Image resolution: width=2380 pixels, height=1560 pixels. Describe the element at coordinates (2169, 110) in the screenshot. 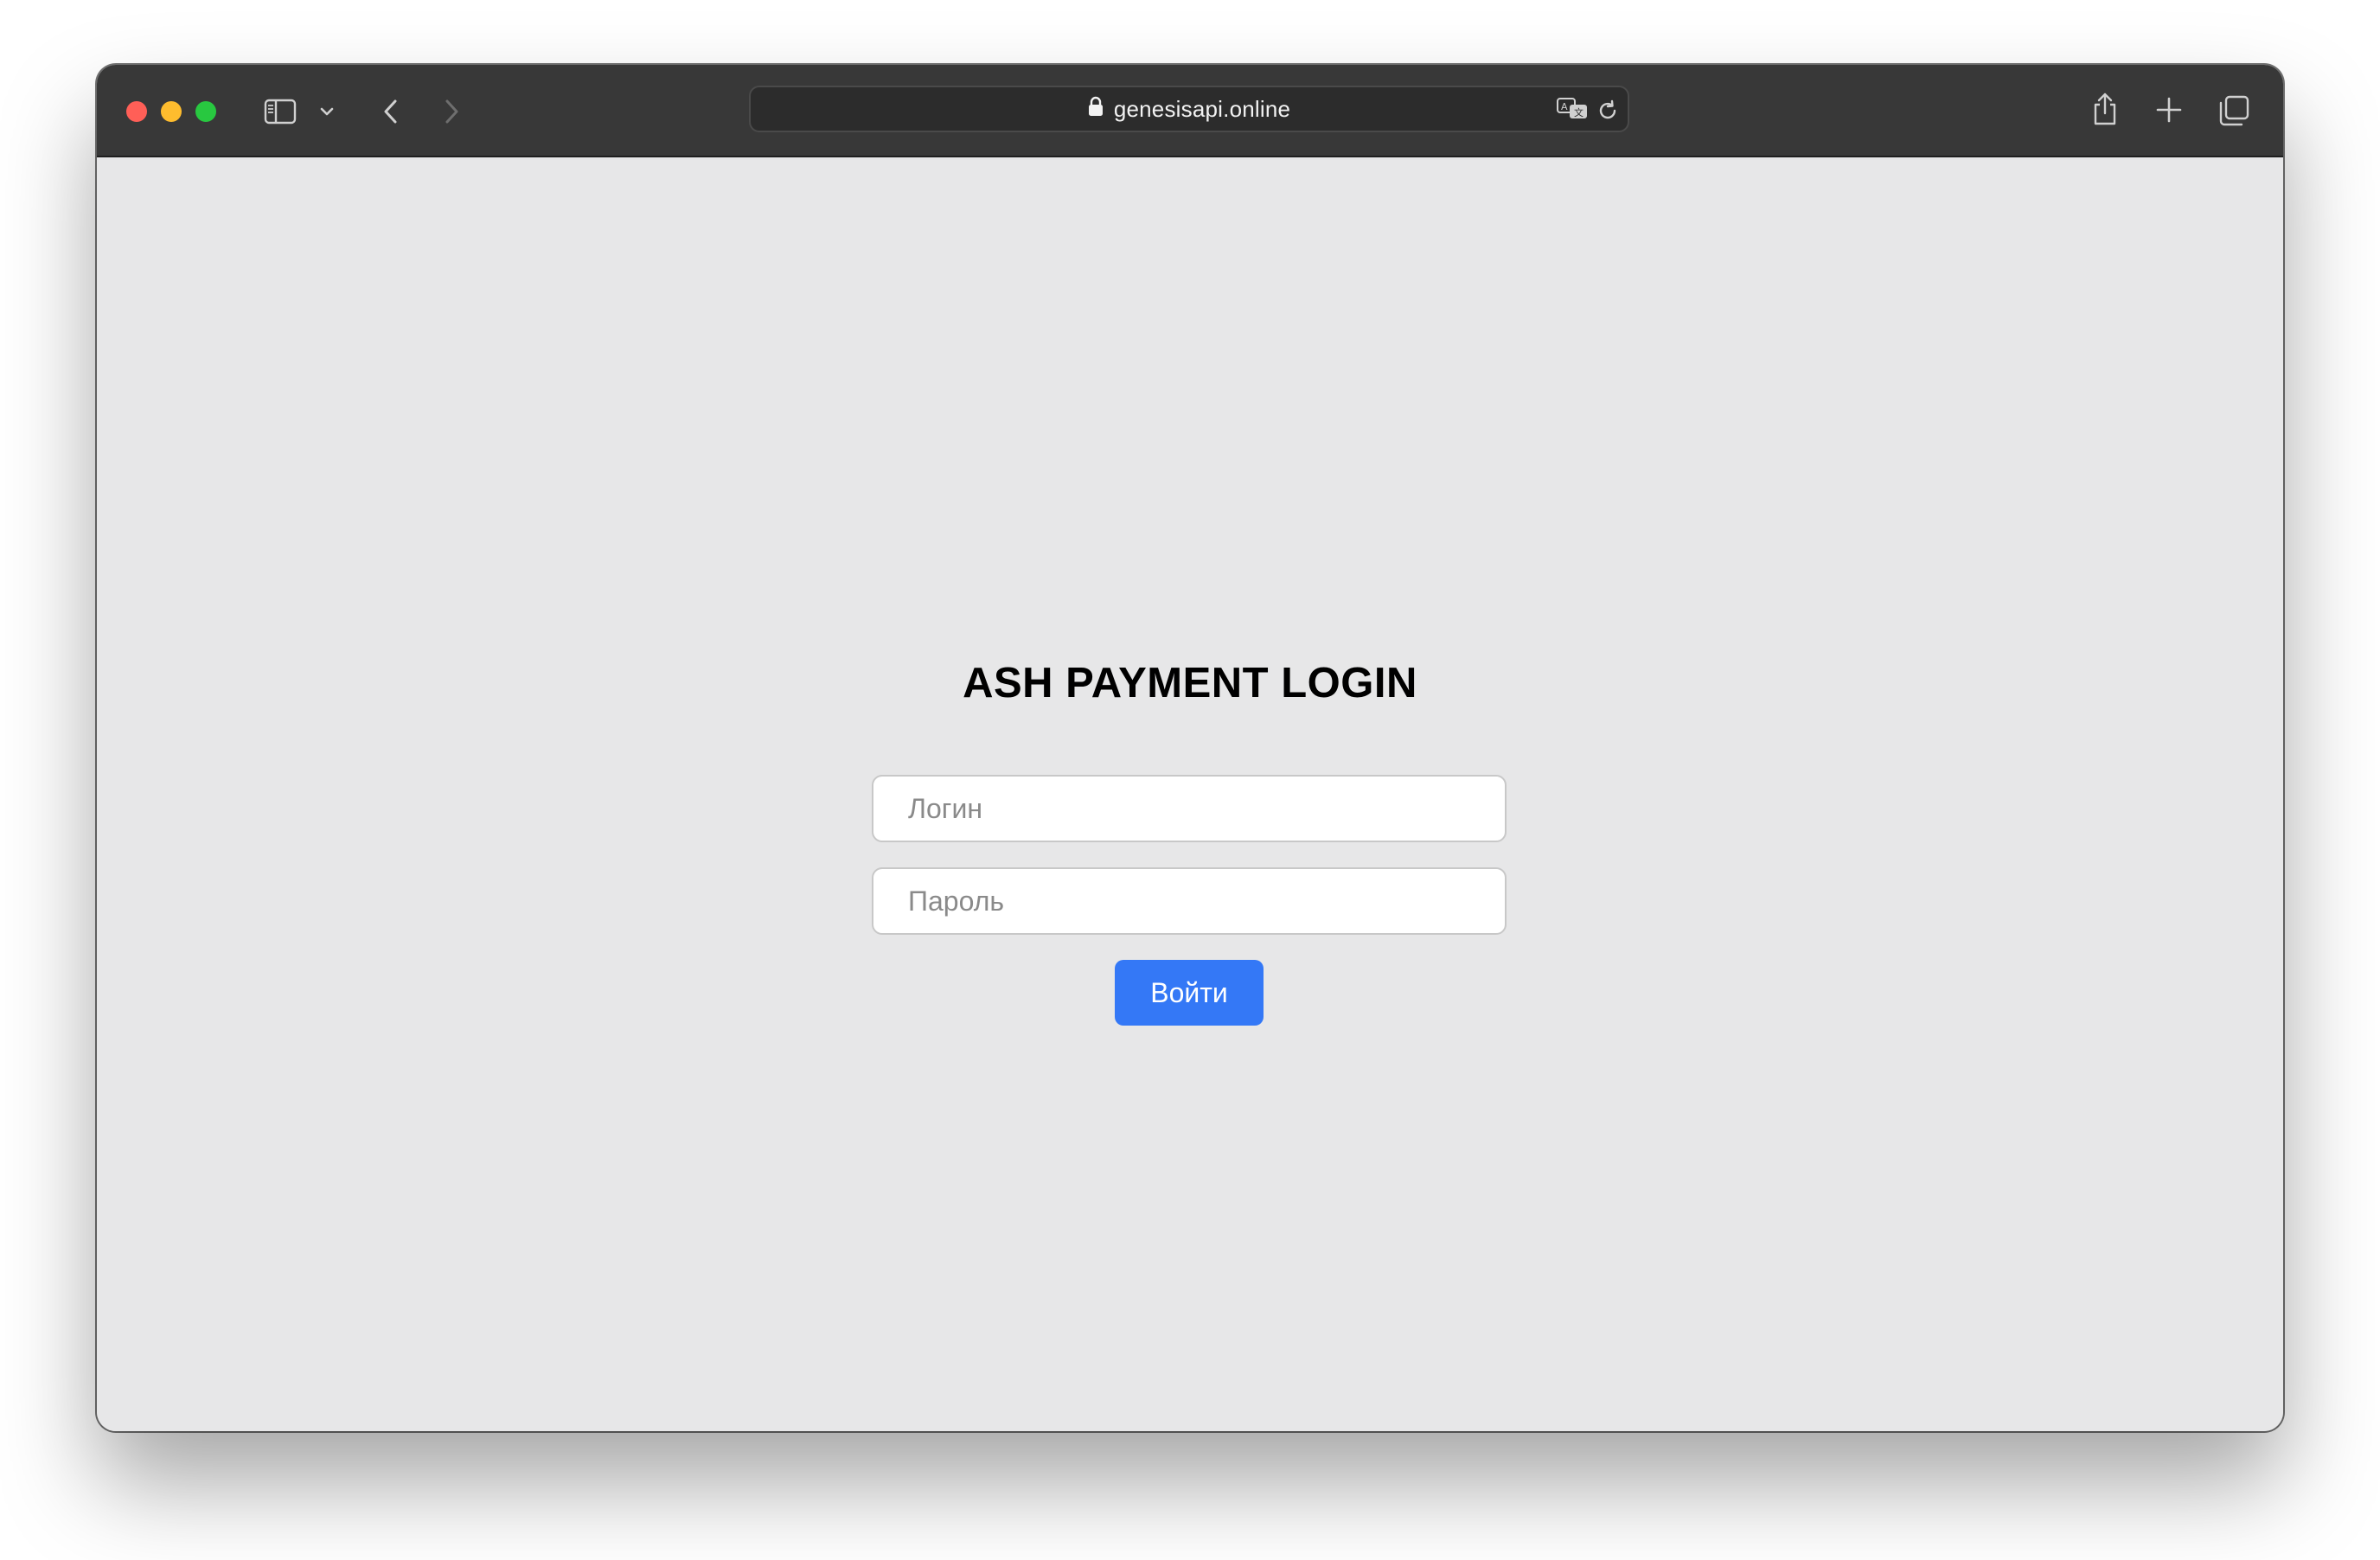

I see `plus-icon` at that location.